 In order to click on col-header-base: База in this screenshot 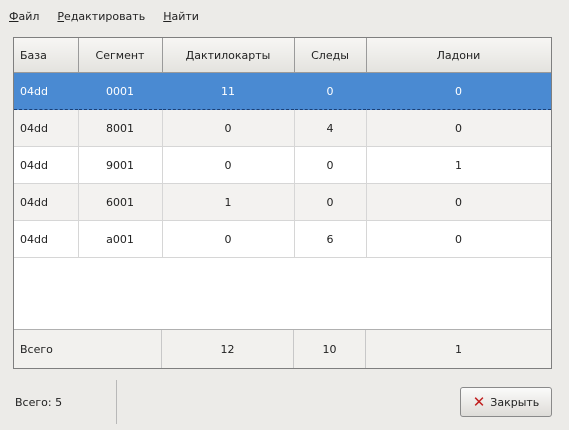, I will do `click(46, 55)`.